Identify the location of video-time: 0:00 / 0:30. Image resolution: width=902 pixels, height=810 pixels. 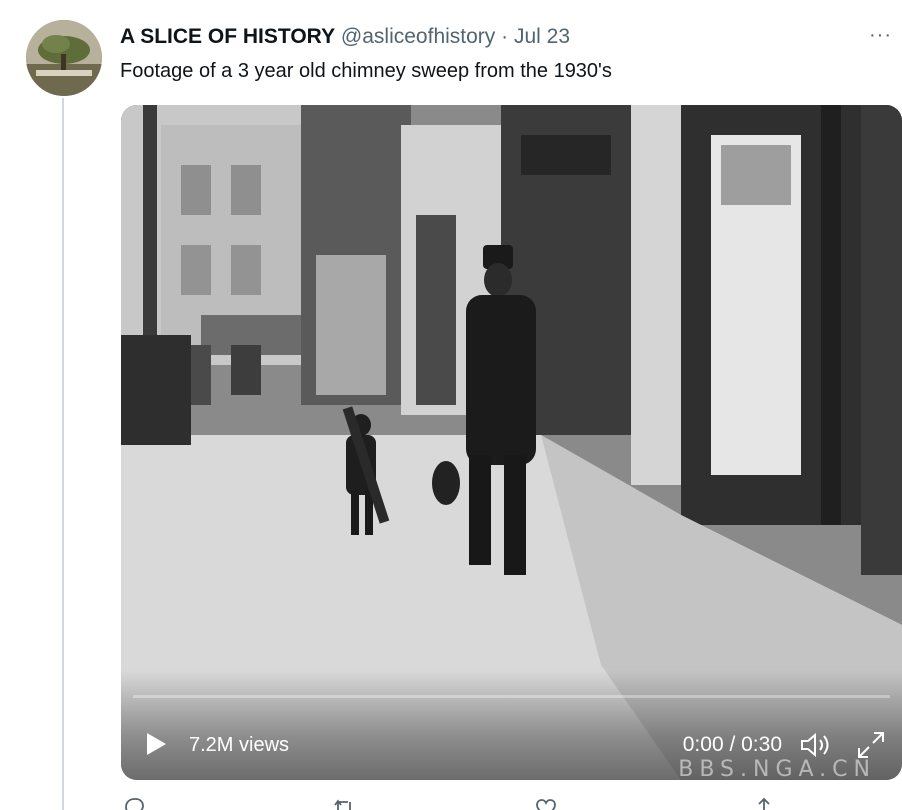
(732, 744).